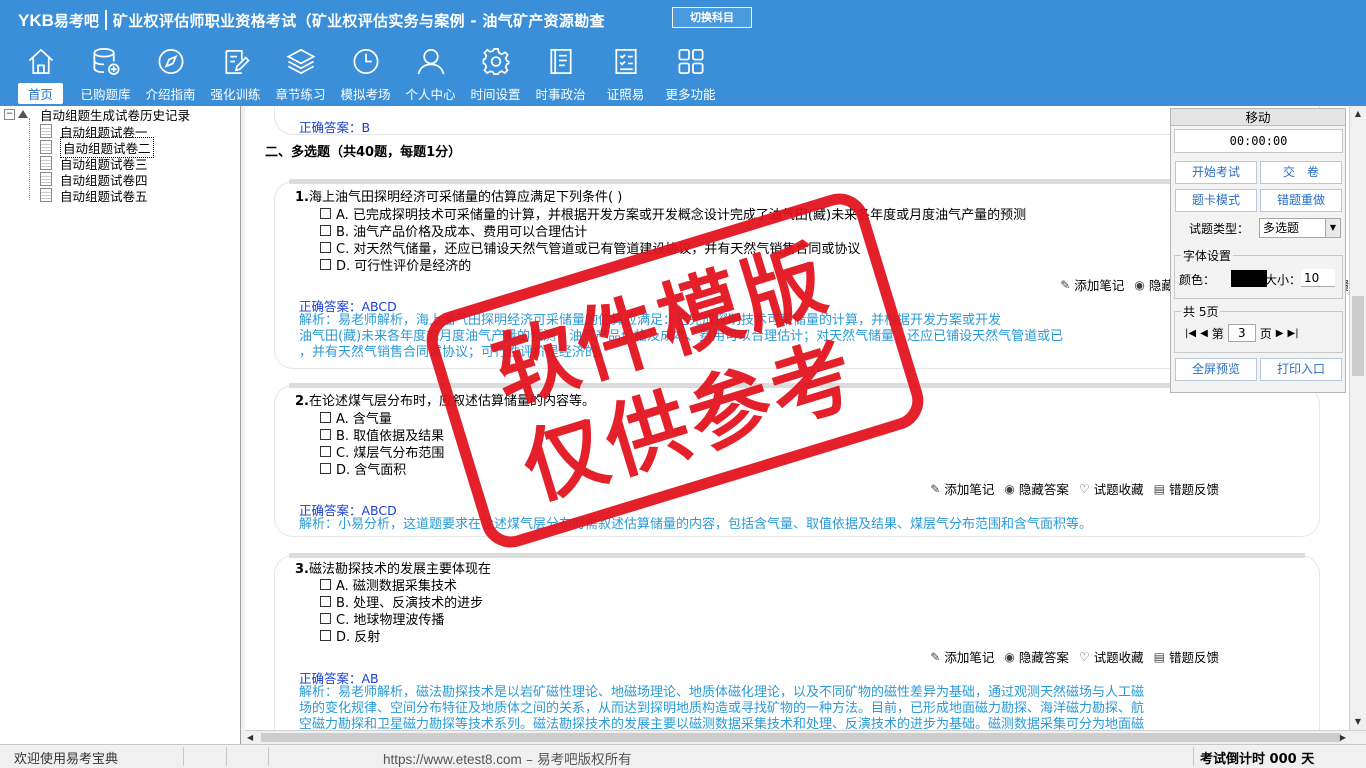 The width and height of the screenshot is (1366, 768). Describe the element at coordinates (1332, 228) in the screenshot. I see `chevron-down-icon: ▼` at that location.